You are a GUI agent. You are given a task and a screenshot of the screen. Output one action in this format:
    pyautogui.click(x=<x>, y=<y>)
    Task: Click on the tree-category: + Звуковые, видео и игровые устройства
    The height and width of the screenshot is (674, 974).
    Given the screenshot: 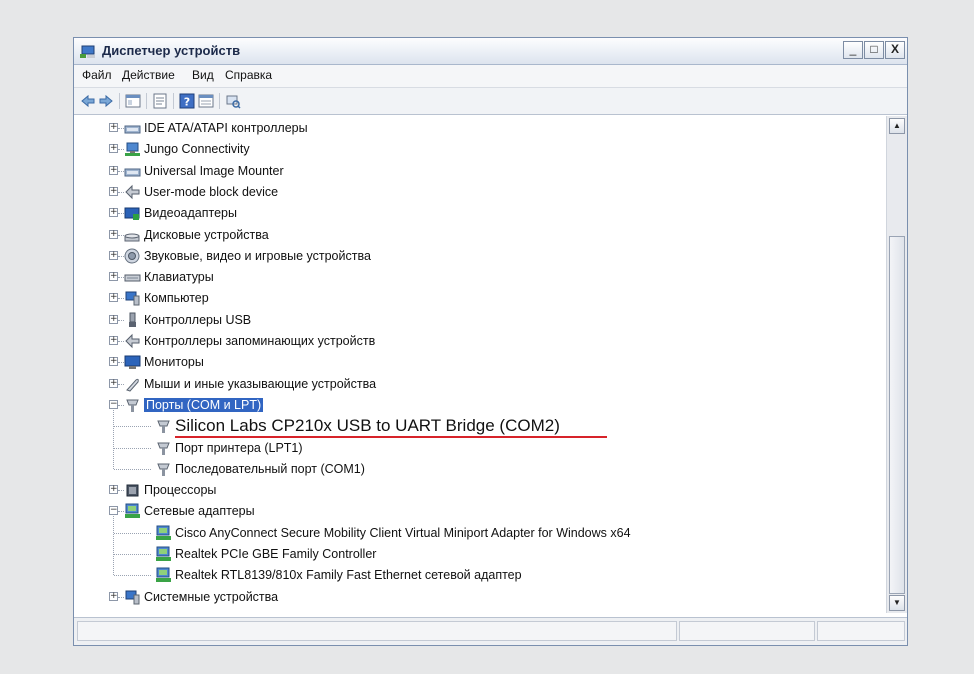 What is the action you would take?
    pyautogui.click(x=476, y=256)
    